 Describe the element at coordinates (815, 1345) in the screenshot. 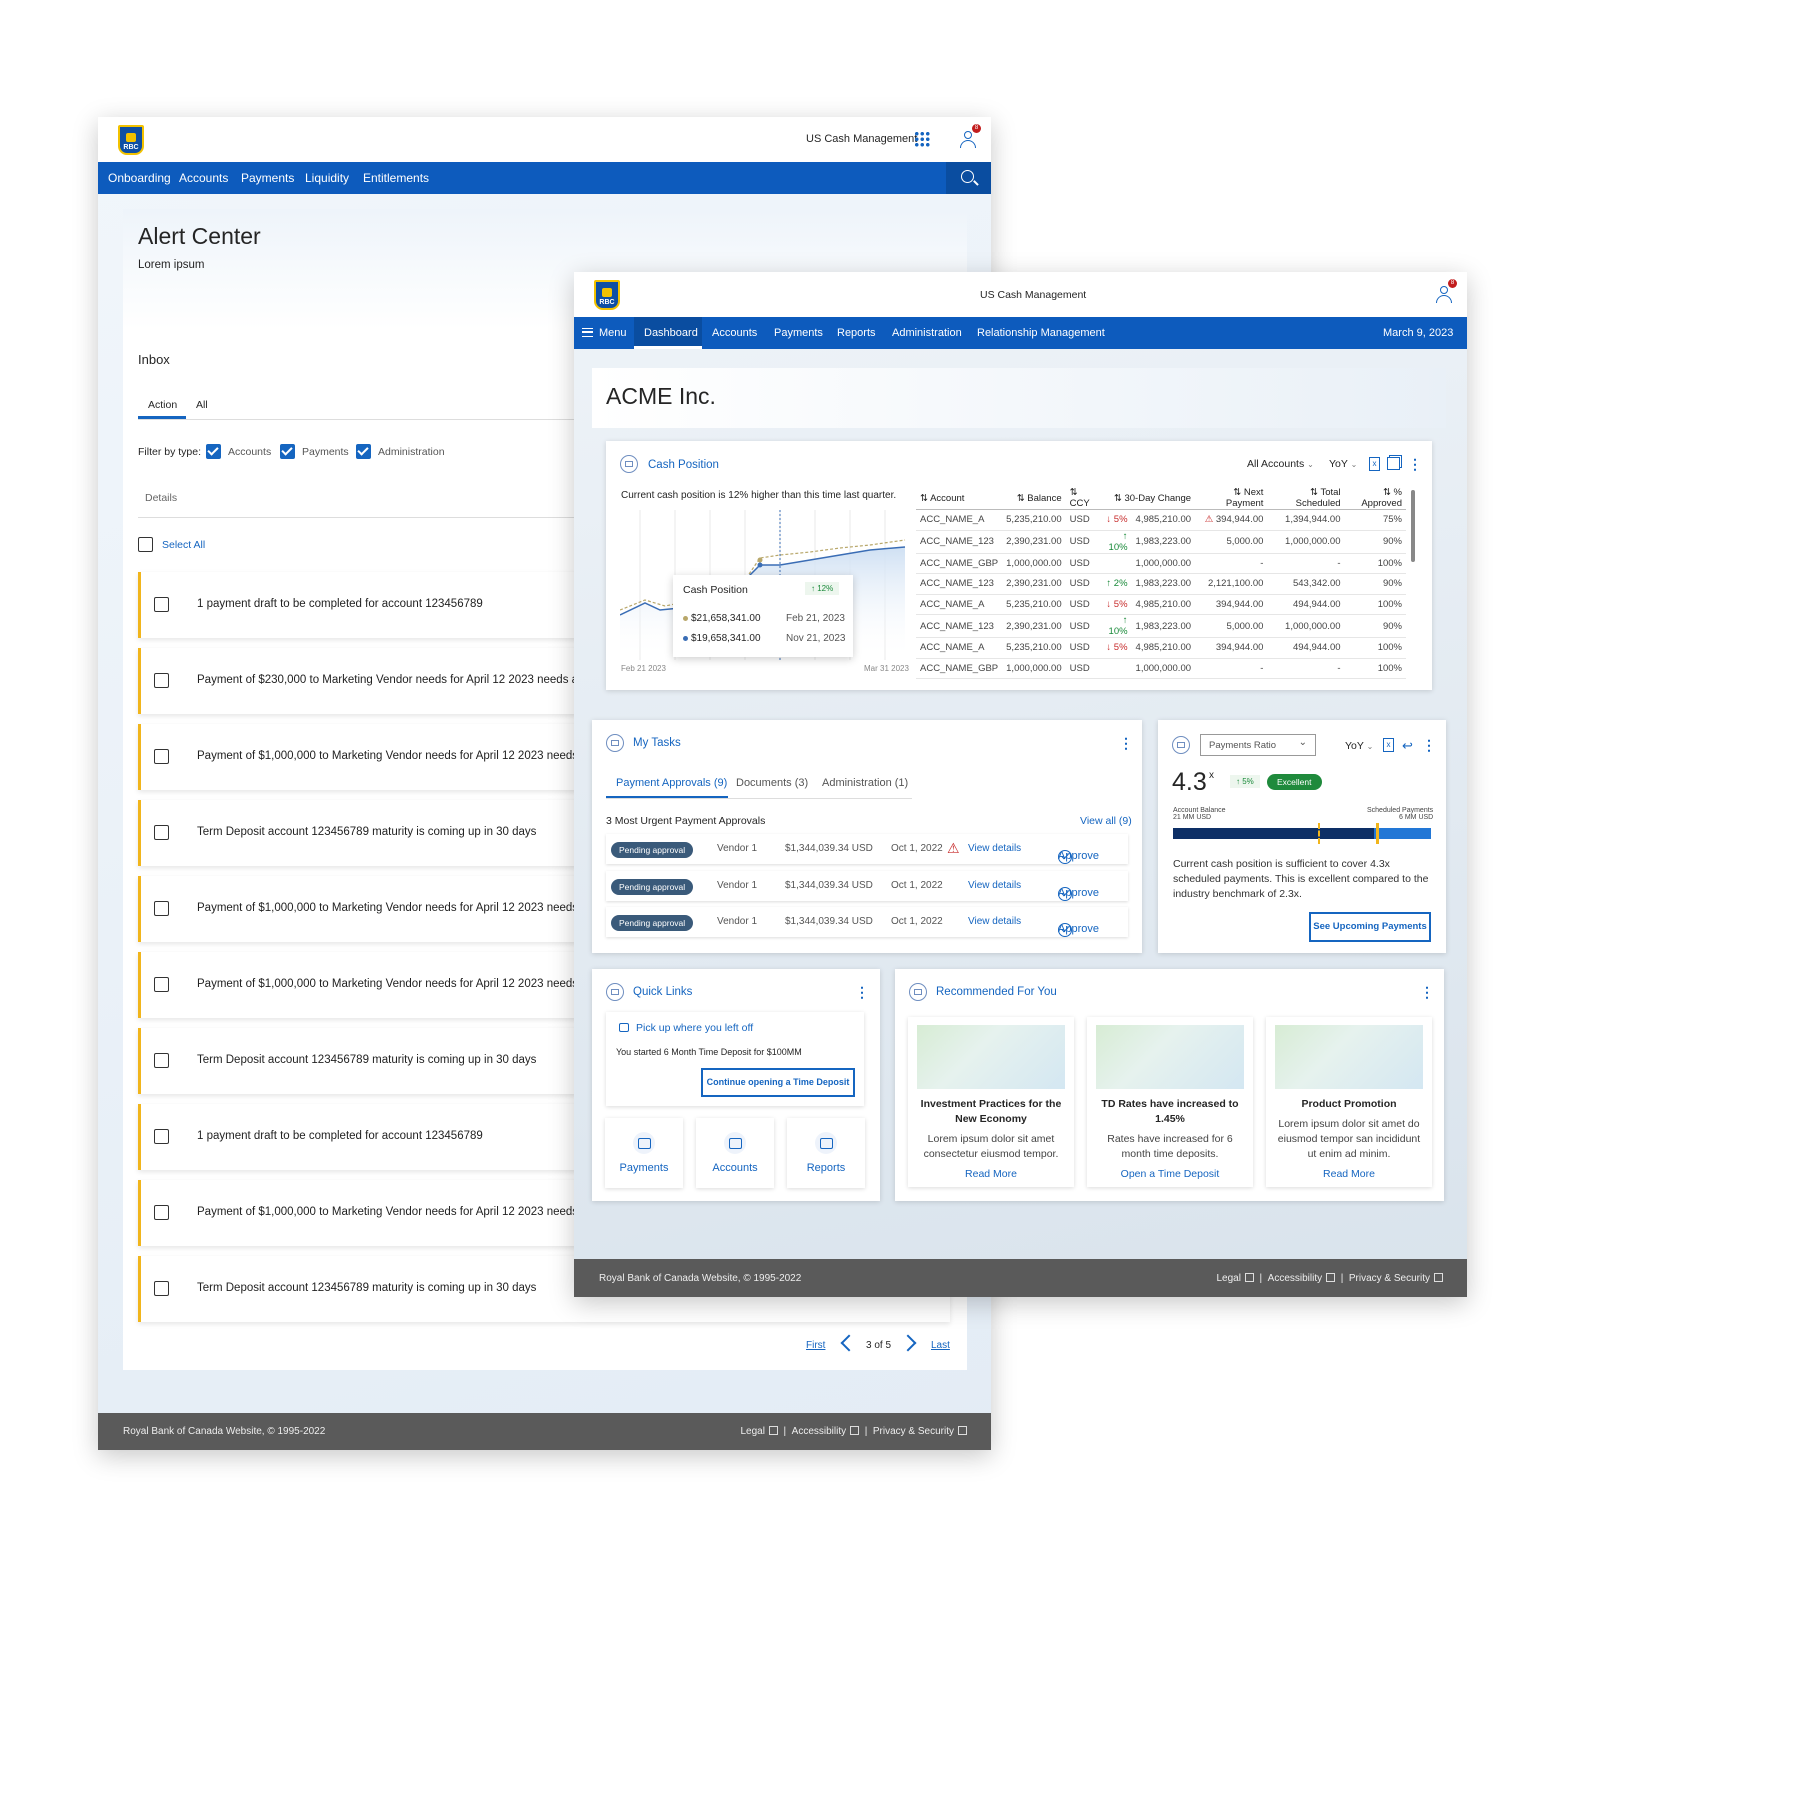

I see `pager-first: First` at that location.